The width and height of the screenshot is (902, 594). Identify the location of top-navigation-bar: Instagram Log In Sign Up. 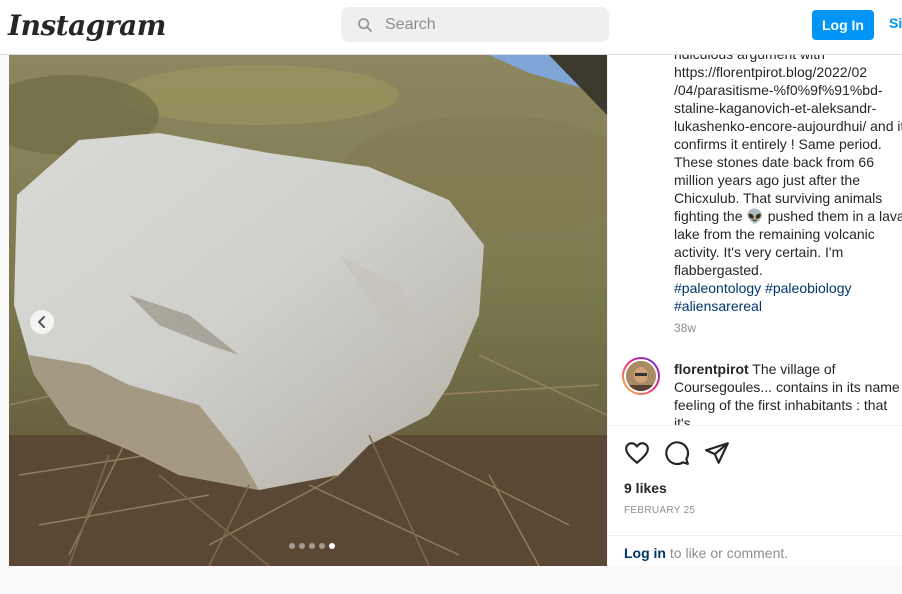
(451, 27).